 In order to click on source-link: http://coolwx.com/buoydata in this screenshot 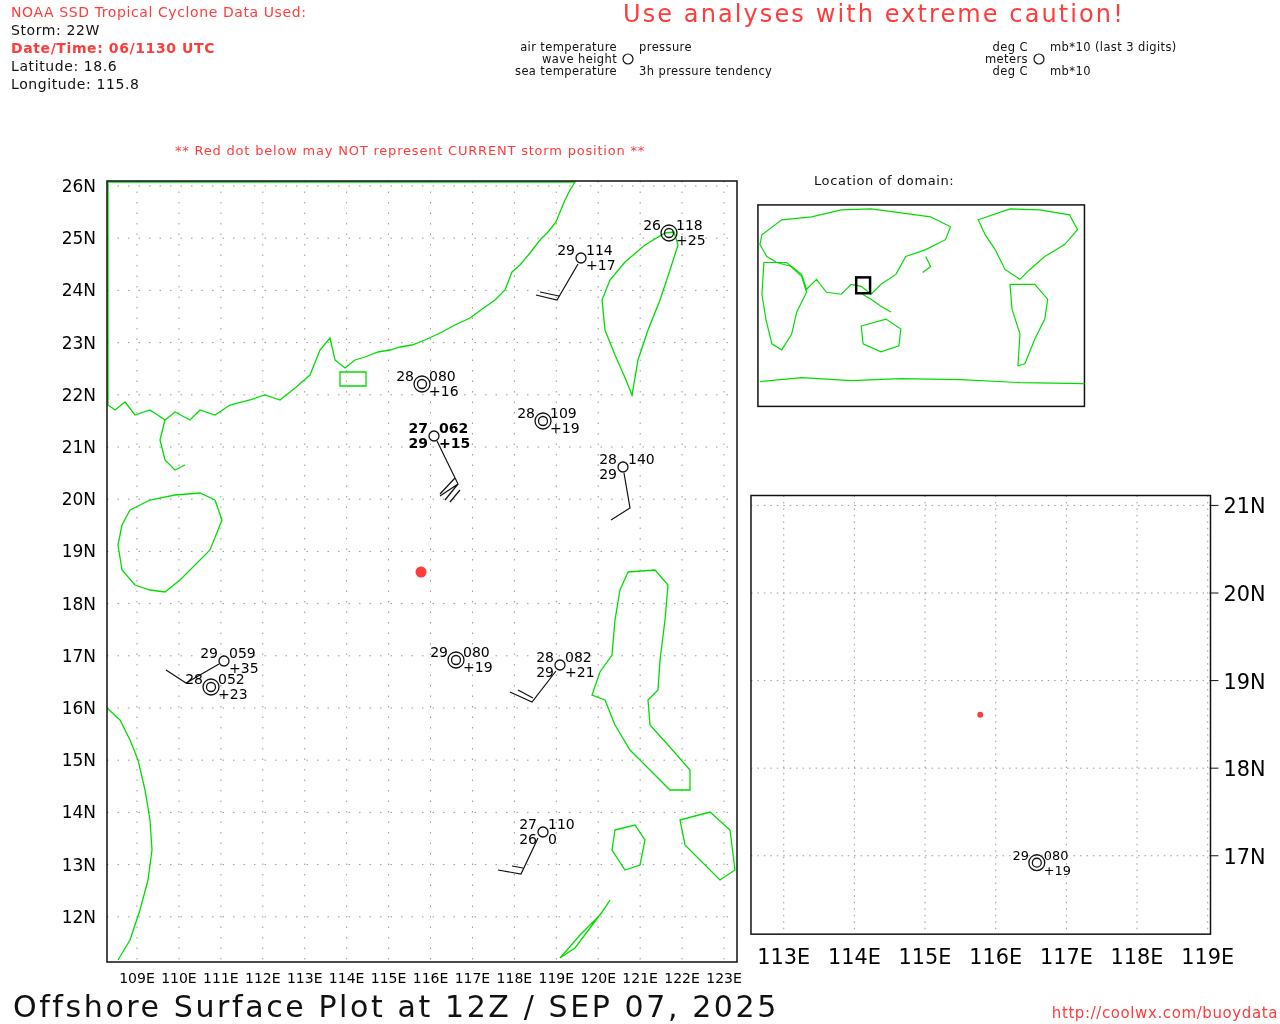, I will do `click(1164, 1013)`.